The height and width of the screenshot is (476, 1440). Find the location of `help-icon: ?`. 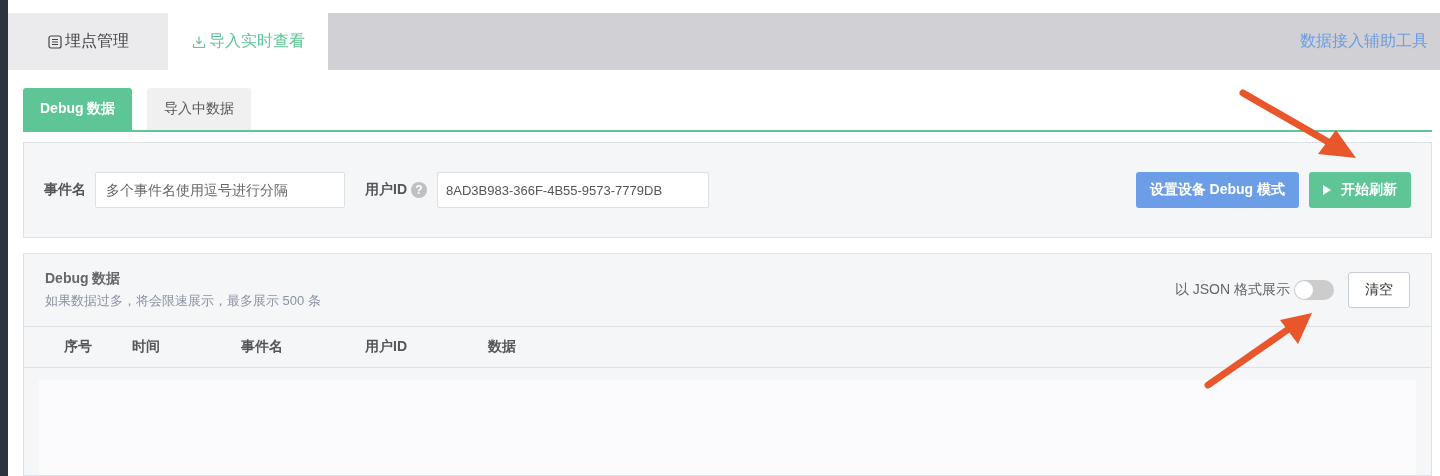

help-icon: ? is located at coordinates (419, 190).